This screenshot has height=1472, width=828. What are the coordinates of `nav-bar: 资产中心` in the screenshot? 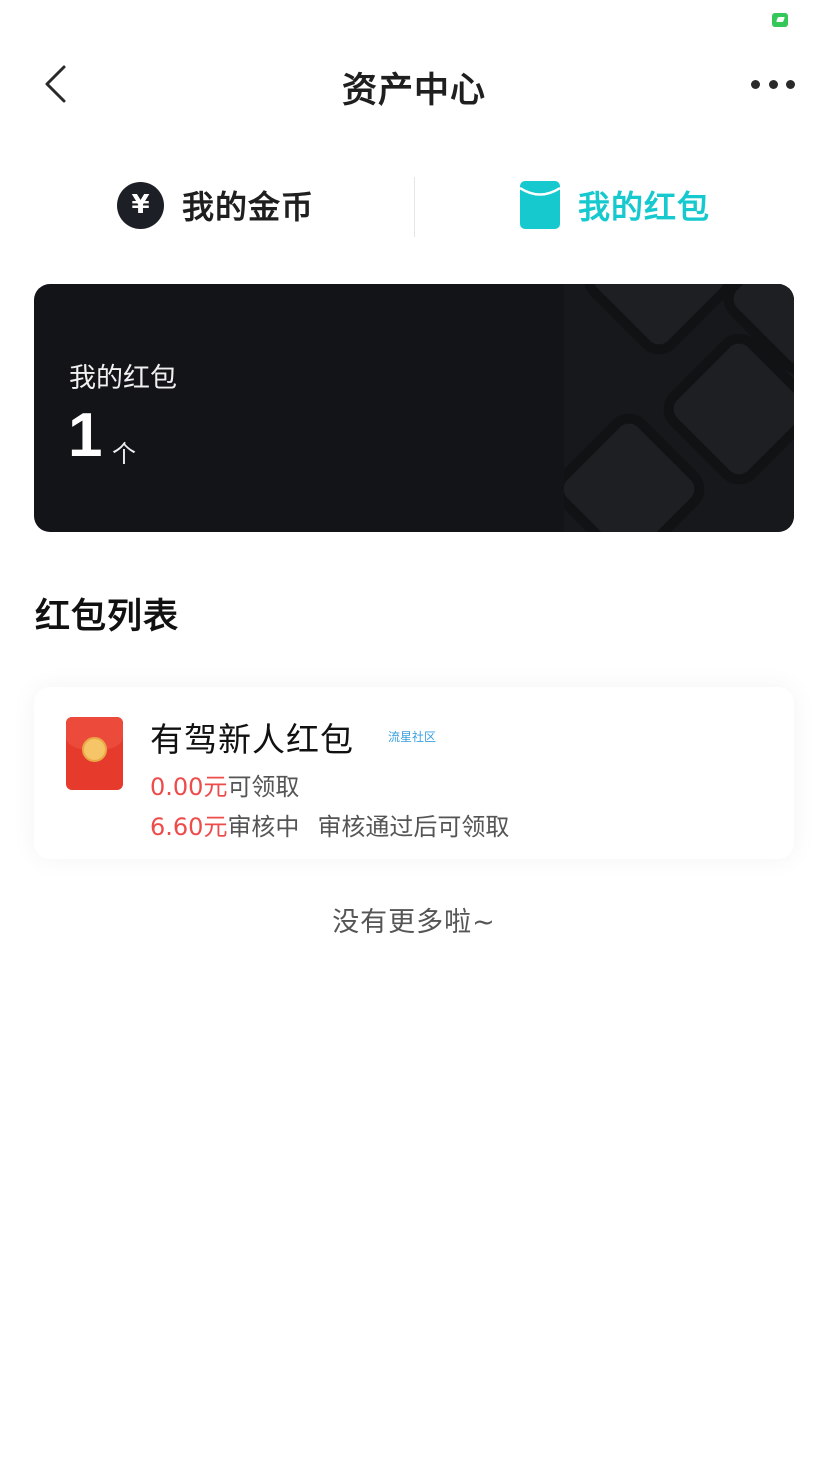 It's located at (414, 85).